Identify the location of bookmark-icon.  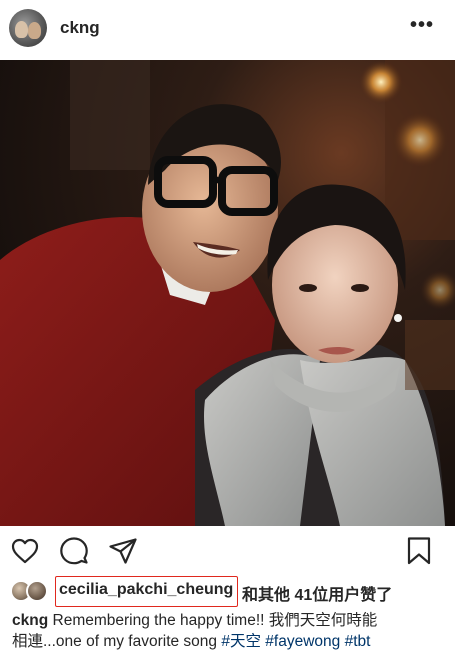
(419, 551).